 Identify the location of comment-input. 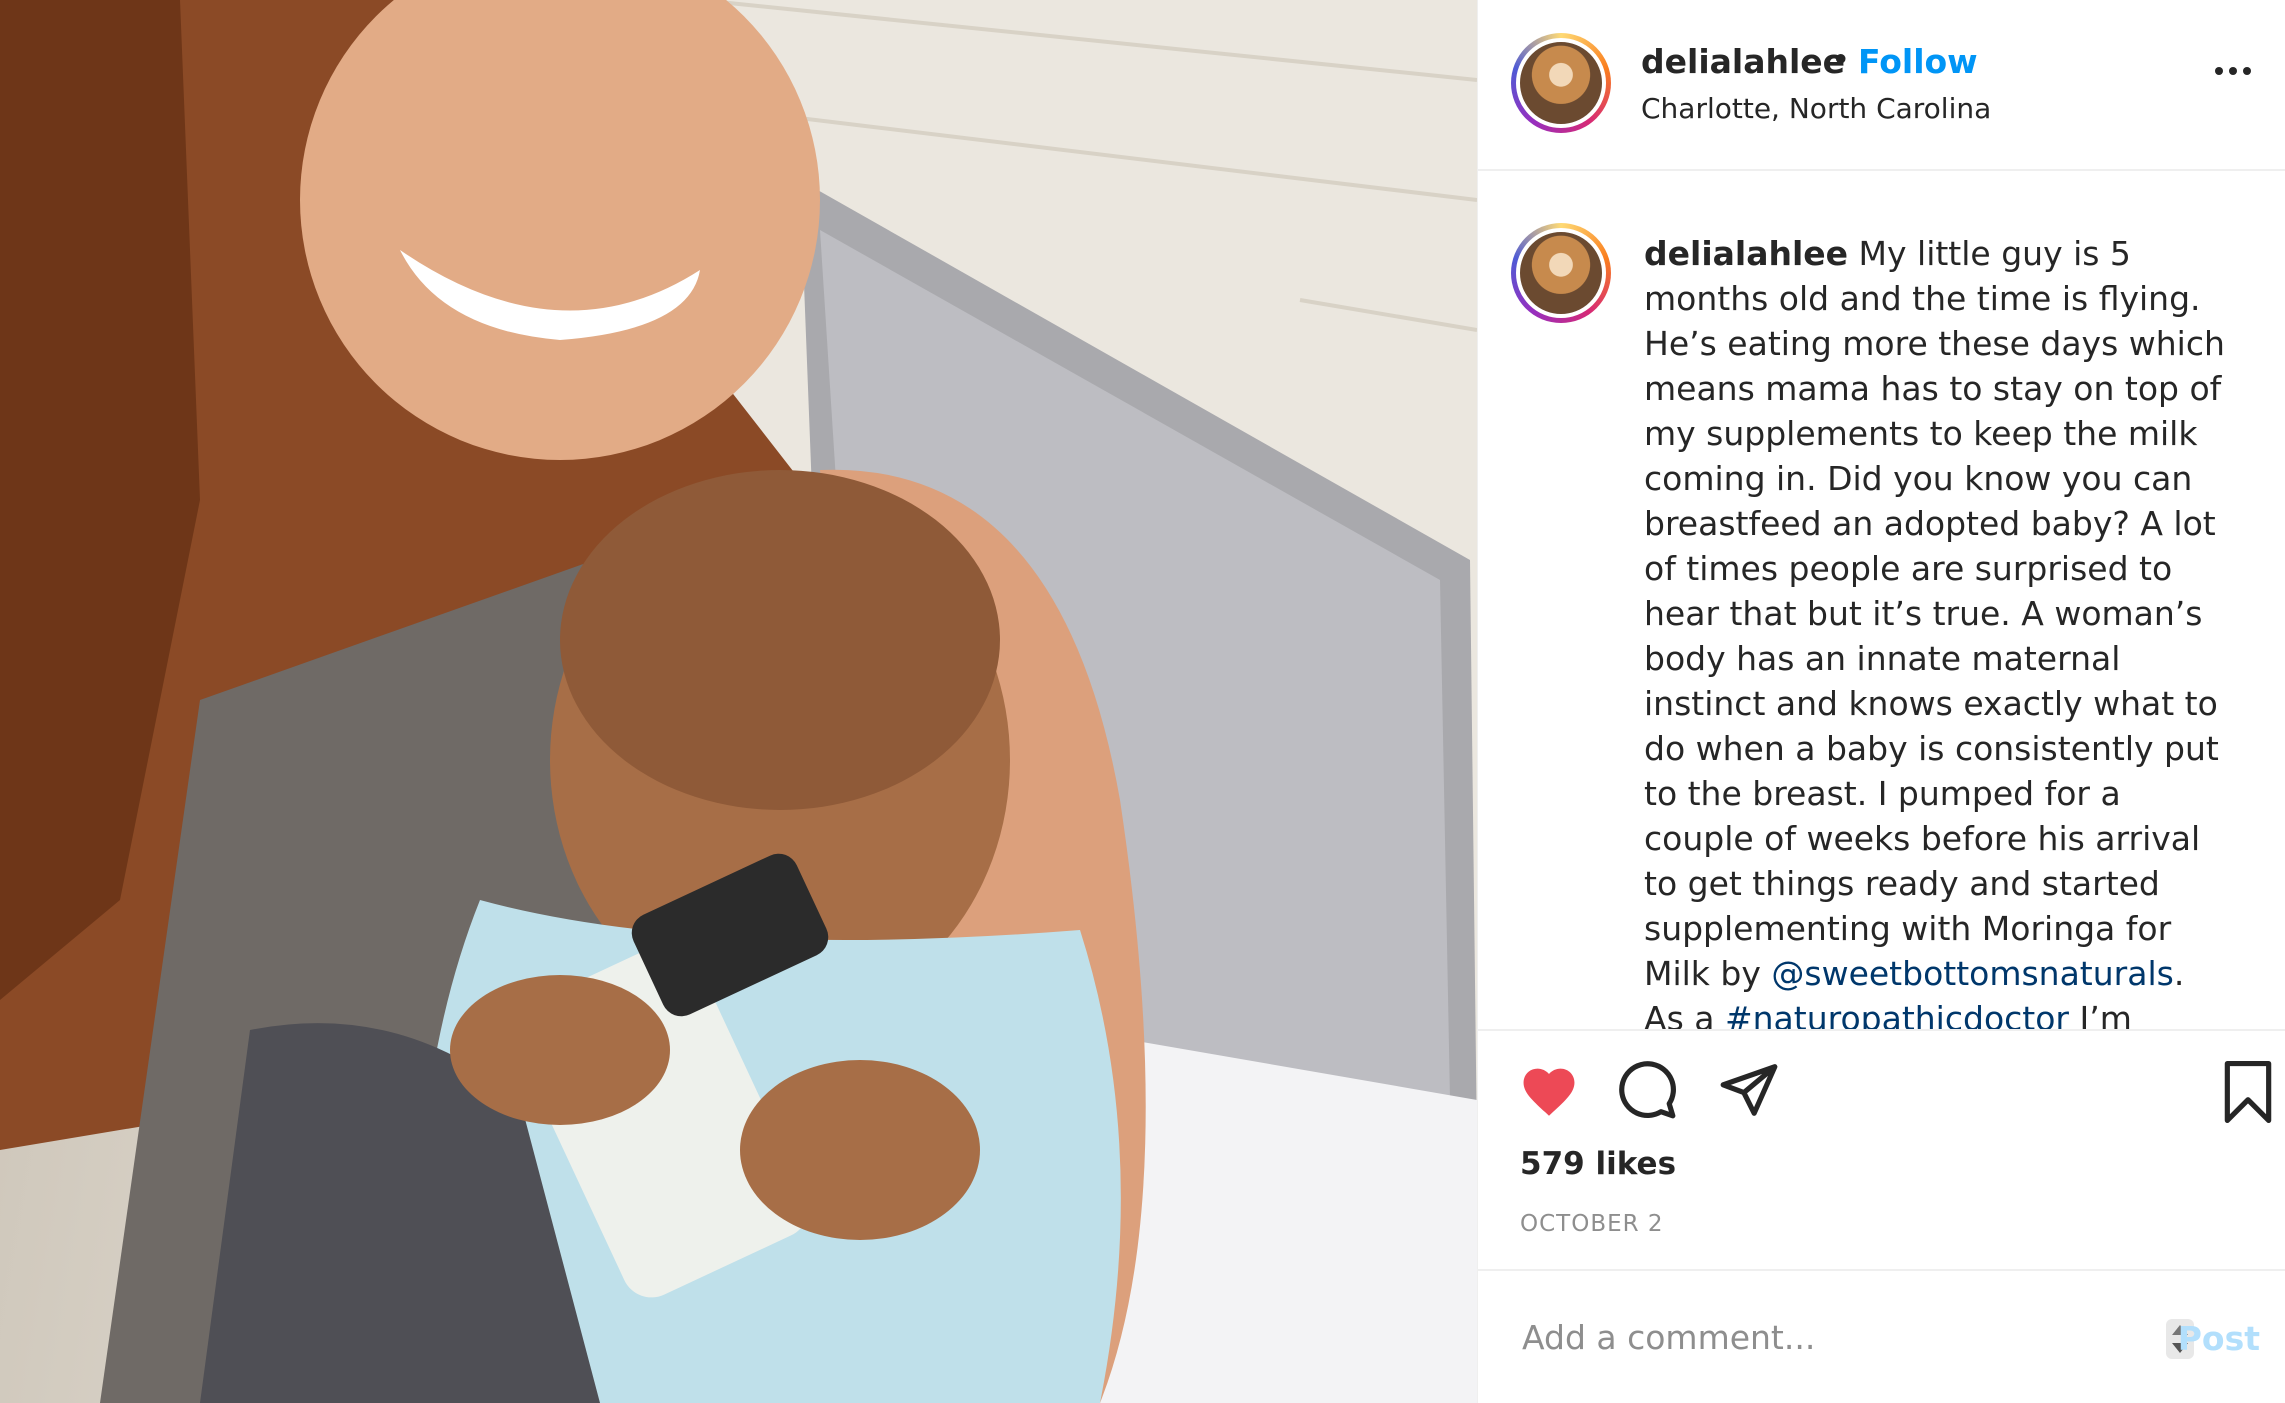
(1832, 1337).